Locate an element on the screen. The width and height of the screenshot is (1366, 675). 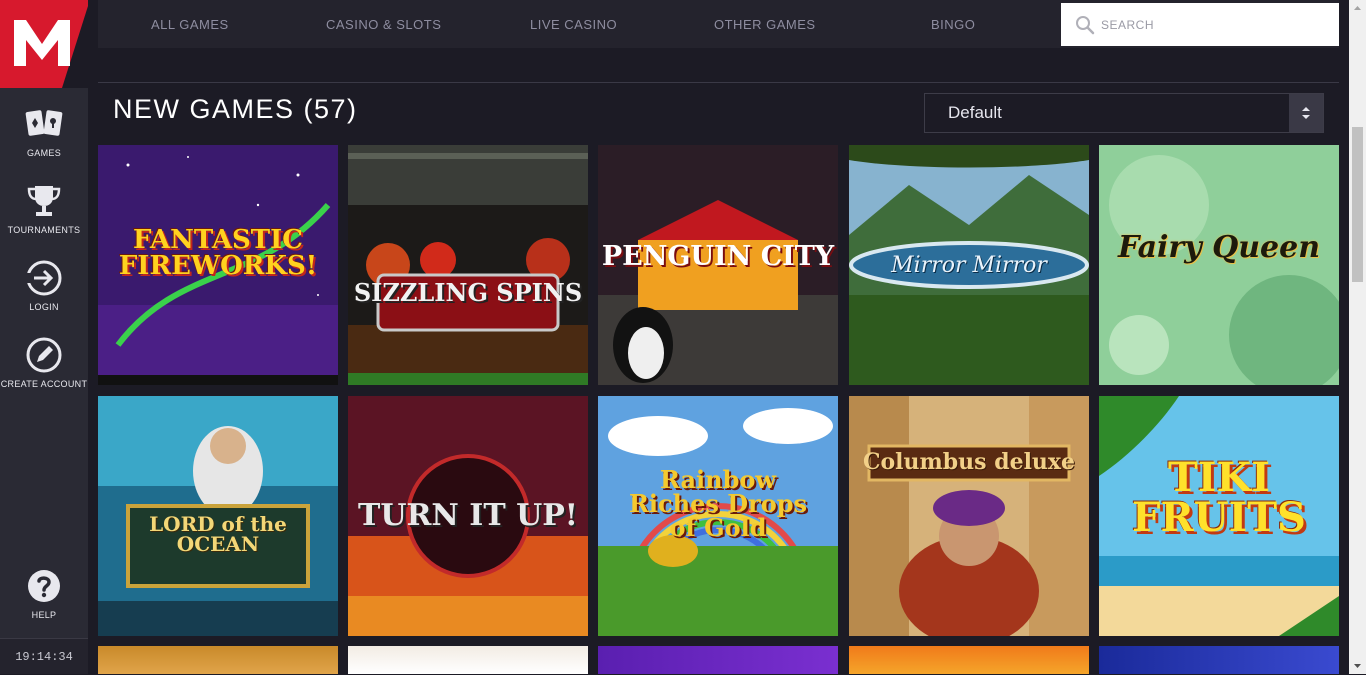
game-tile: SIZZLING SPINS is located at coordinates (468, 265).